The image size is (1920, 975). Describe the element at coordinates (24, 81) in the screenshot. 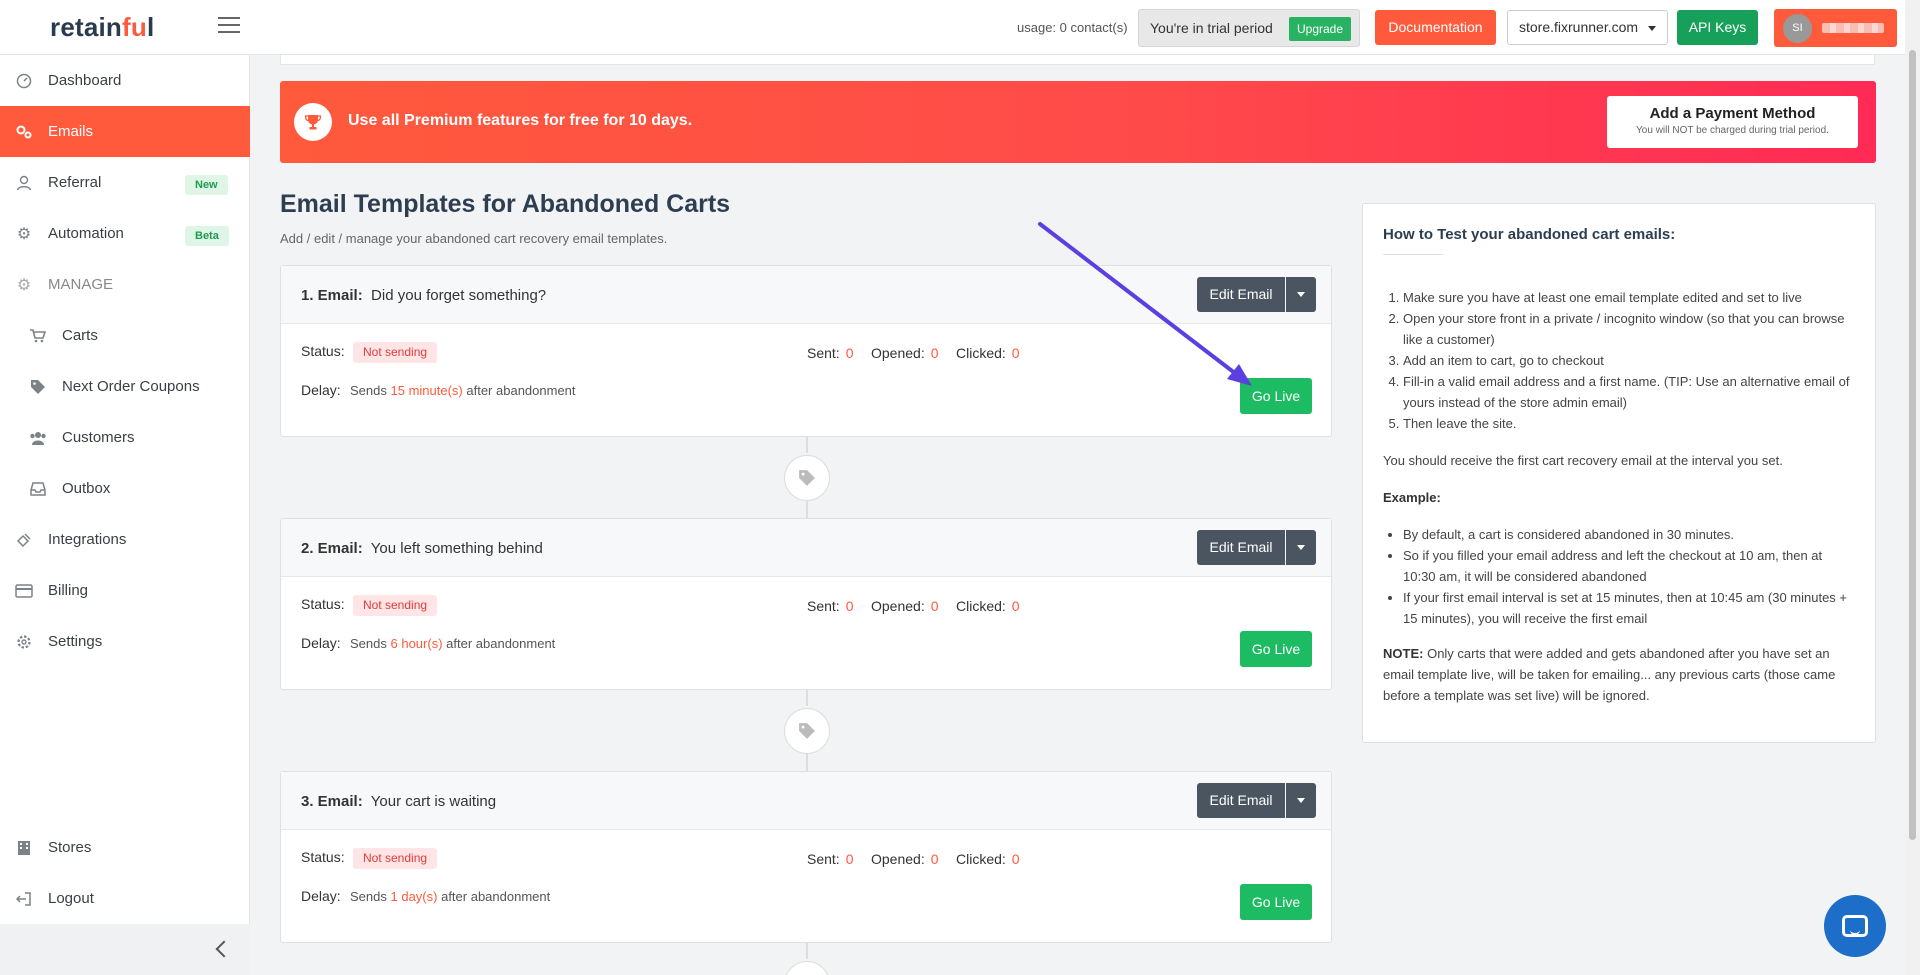

I see `dashboard-icon` at that location.